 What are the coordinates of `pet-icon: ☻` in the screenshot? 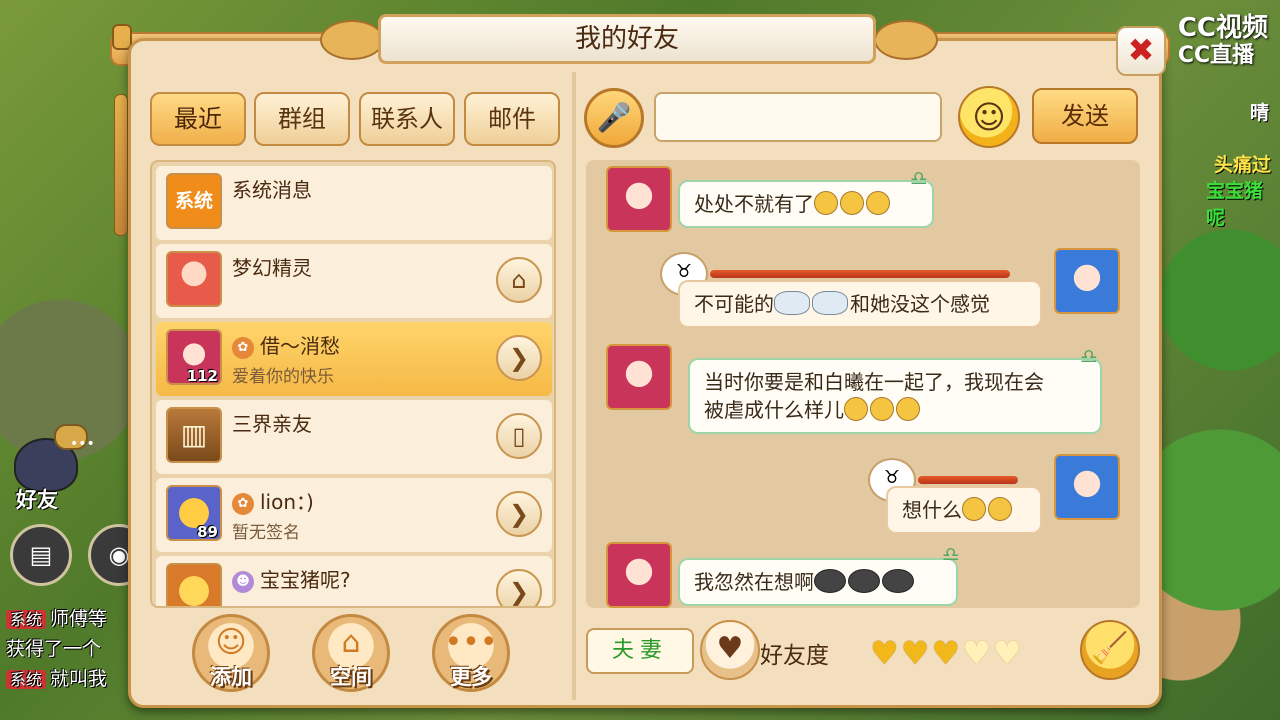 It's located at (243, 582).